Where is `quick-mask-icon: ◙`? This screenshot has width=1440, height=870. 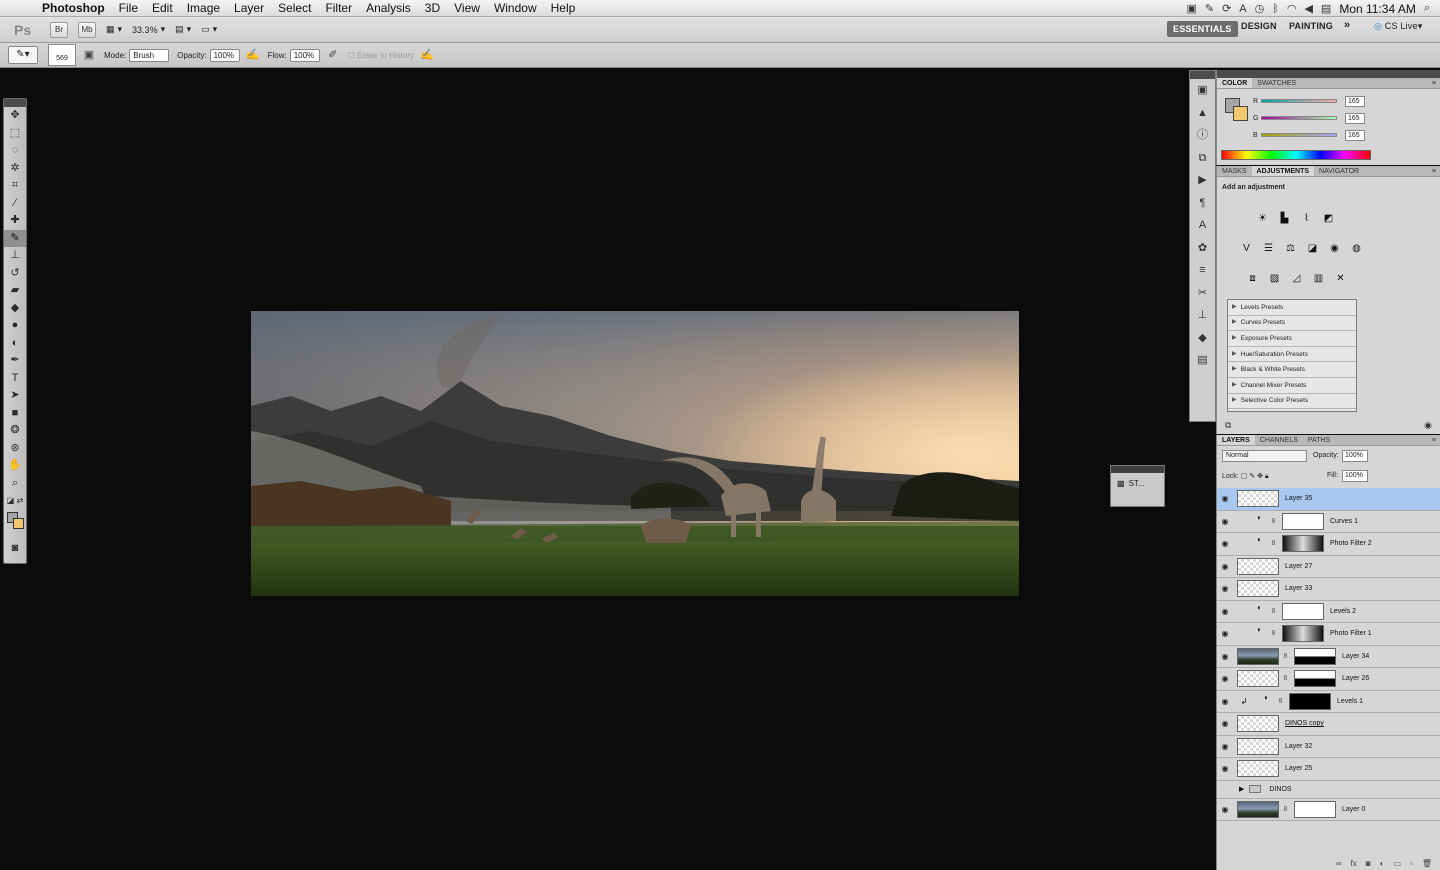
quick-mask-icon: ◙ is located at coordinates (15, 549).